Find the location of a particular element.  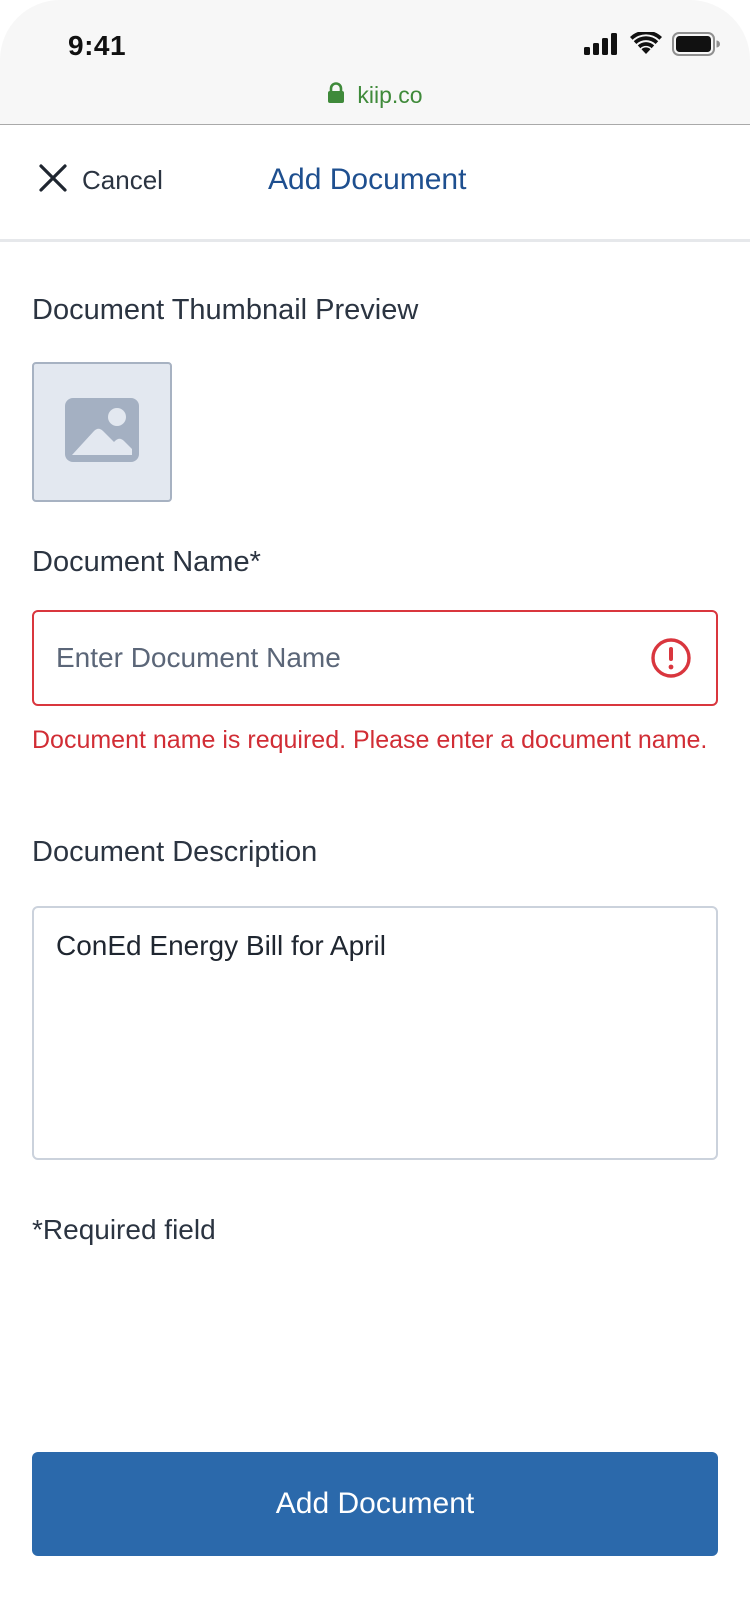

status-icons is located at coordinates (652, 45).